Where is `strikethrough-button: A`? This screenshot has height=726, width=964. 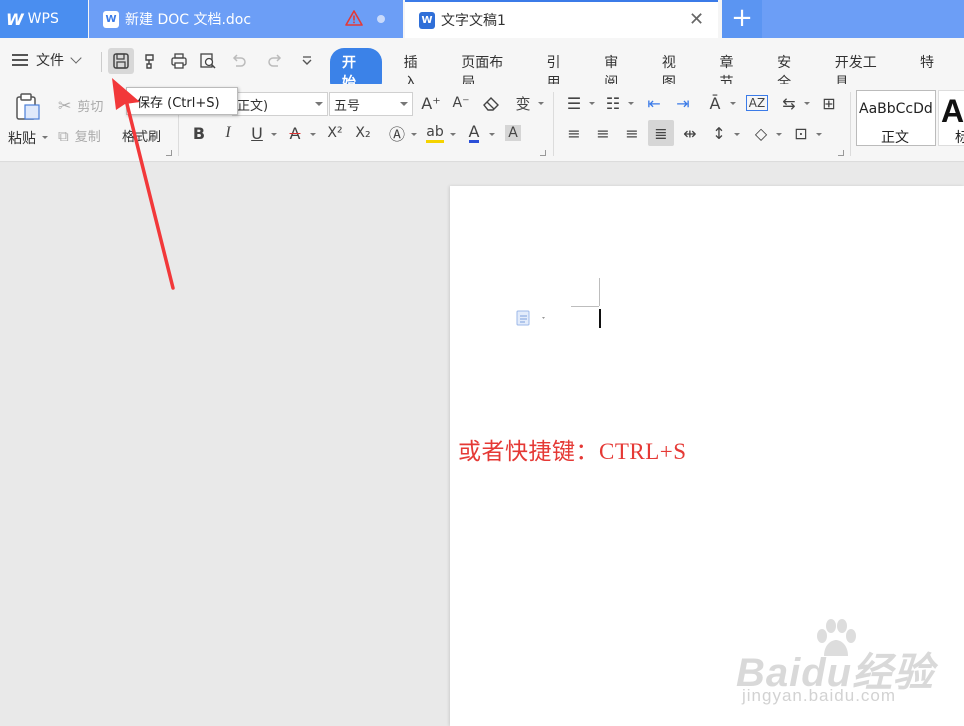
strikethrough-button: A is located at coordinates (295, 133).